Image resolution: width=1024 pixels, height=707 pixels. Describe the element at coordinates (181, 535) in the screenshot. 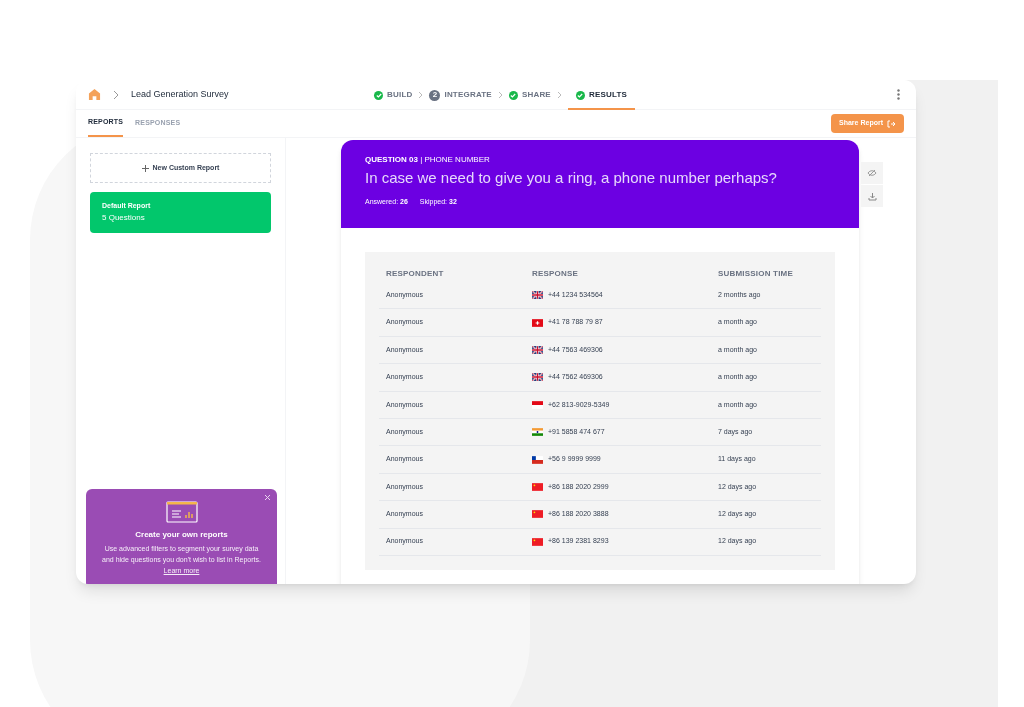

I see `tip-title: Create your own reports` at that location.